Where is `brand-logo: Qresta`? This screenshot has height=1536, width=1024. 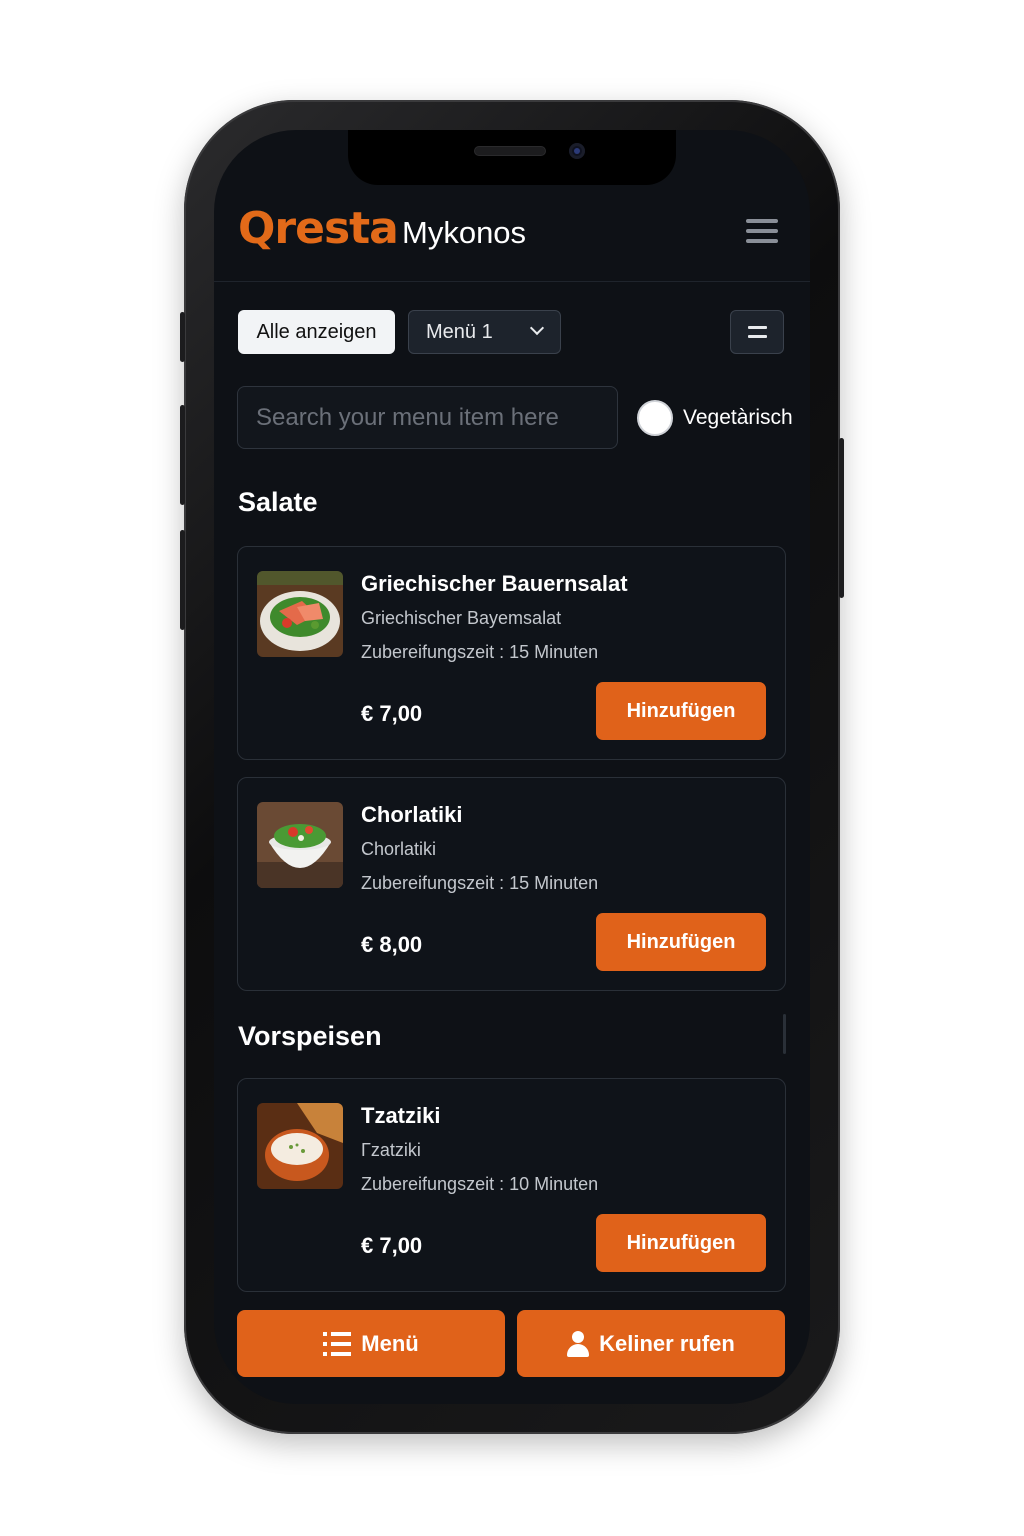
brand-logo: Qresta is located at coordinates (318, 228).